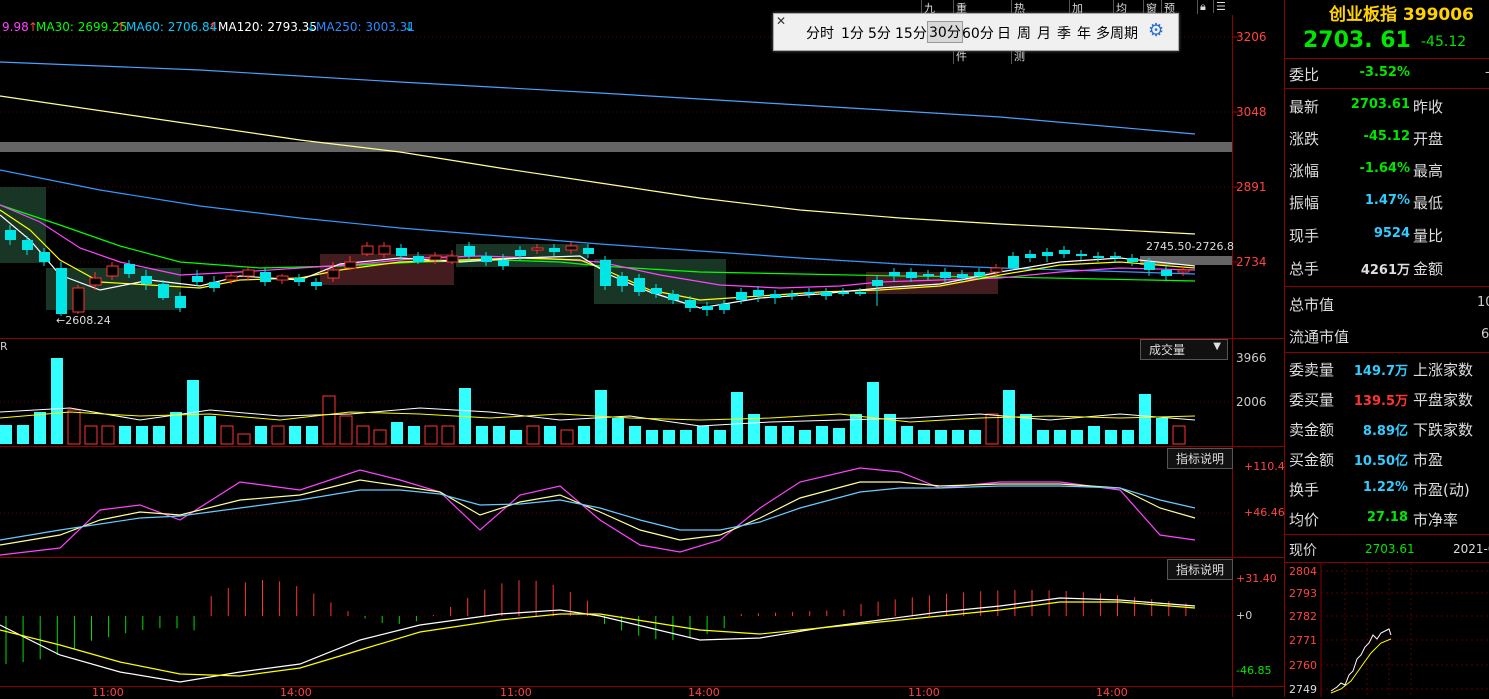 This screenshot has width=1489, height=699. I want to click on quote-key: 涨幅, so click(1304, 171).